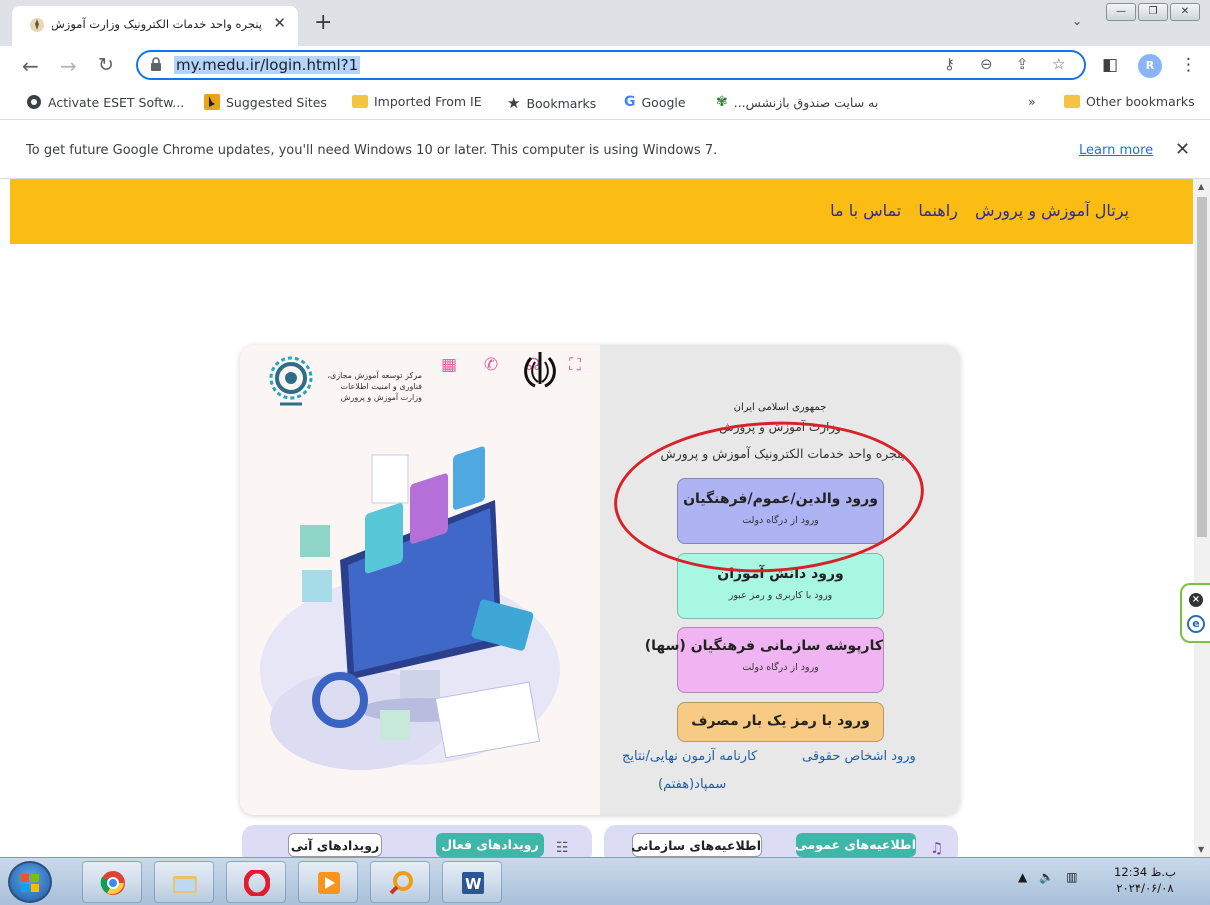 The width and height of the screenshot is (1210, 905). I want to click on org-country: جمهوری اسلامی ایران, so click(780, 407).